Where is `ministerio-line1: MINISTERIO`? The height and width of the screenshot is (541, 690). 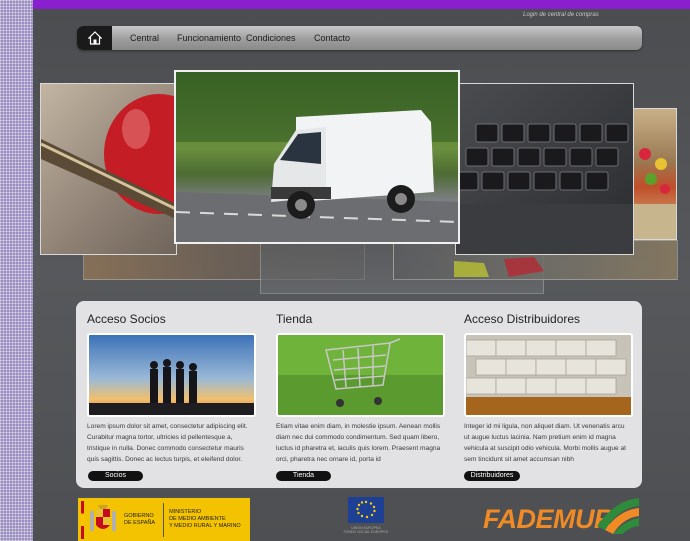
ministerio-line1: MINISTERIO is located at coordinates (185, 512).